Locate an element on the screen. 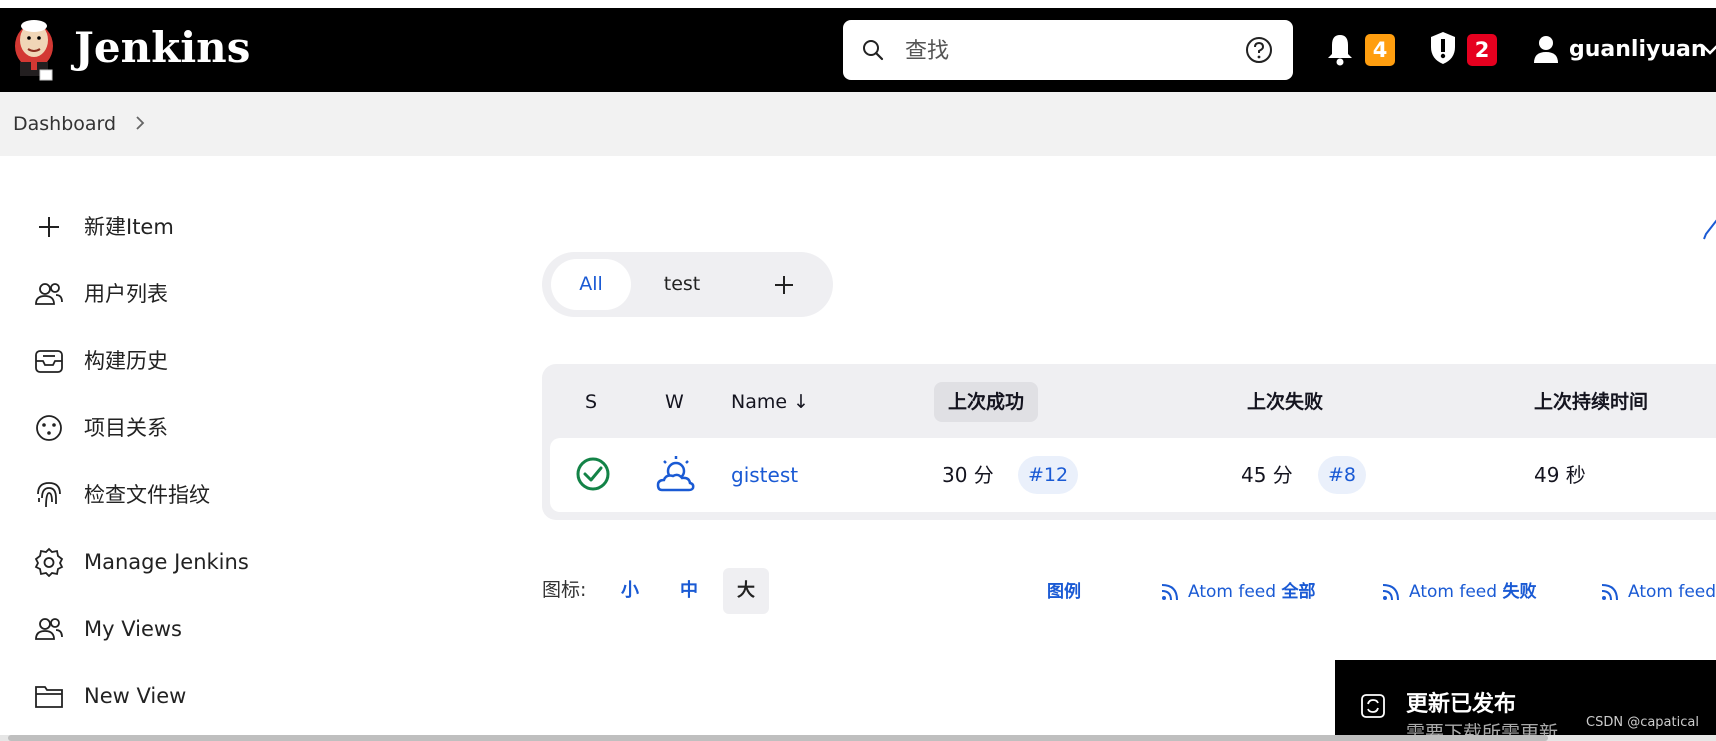 This screenshot has width=1716, height=741. sidebar-item-fingerprint: 检查文件指纹 is located at coordinates (234, 494).